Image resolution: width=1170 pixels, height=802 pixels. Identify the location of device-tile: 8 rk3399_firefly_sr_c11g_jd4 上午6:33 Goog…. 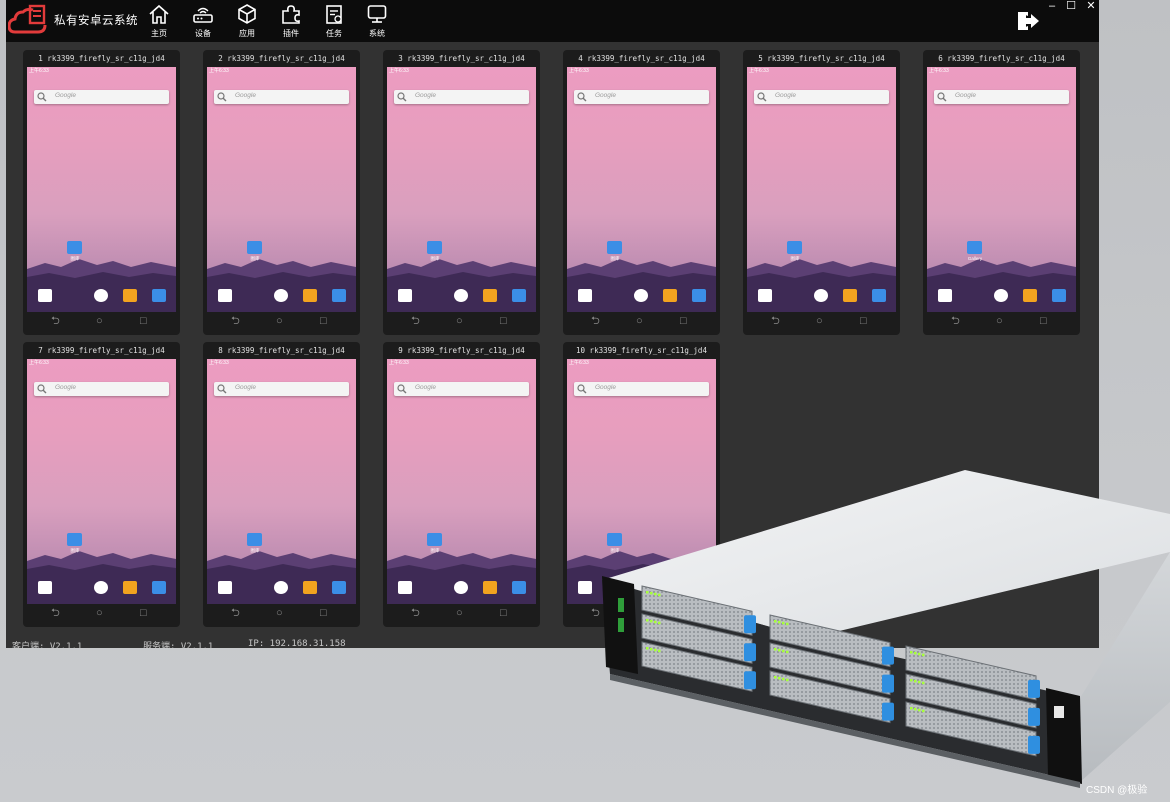
(281, 484).